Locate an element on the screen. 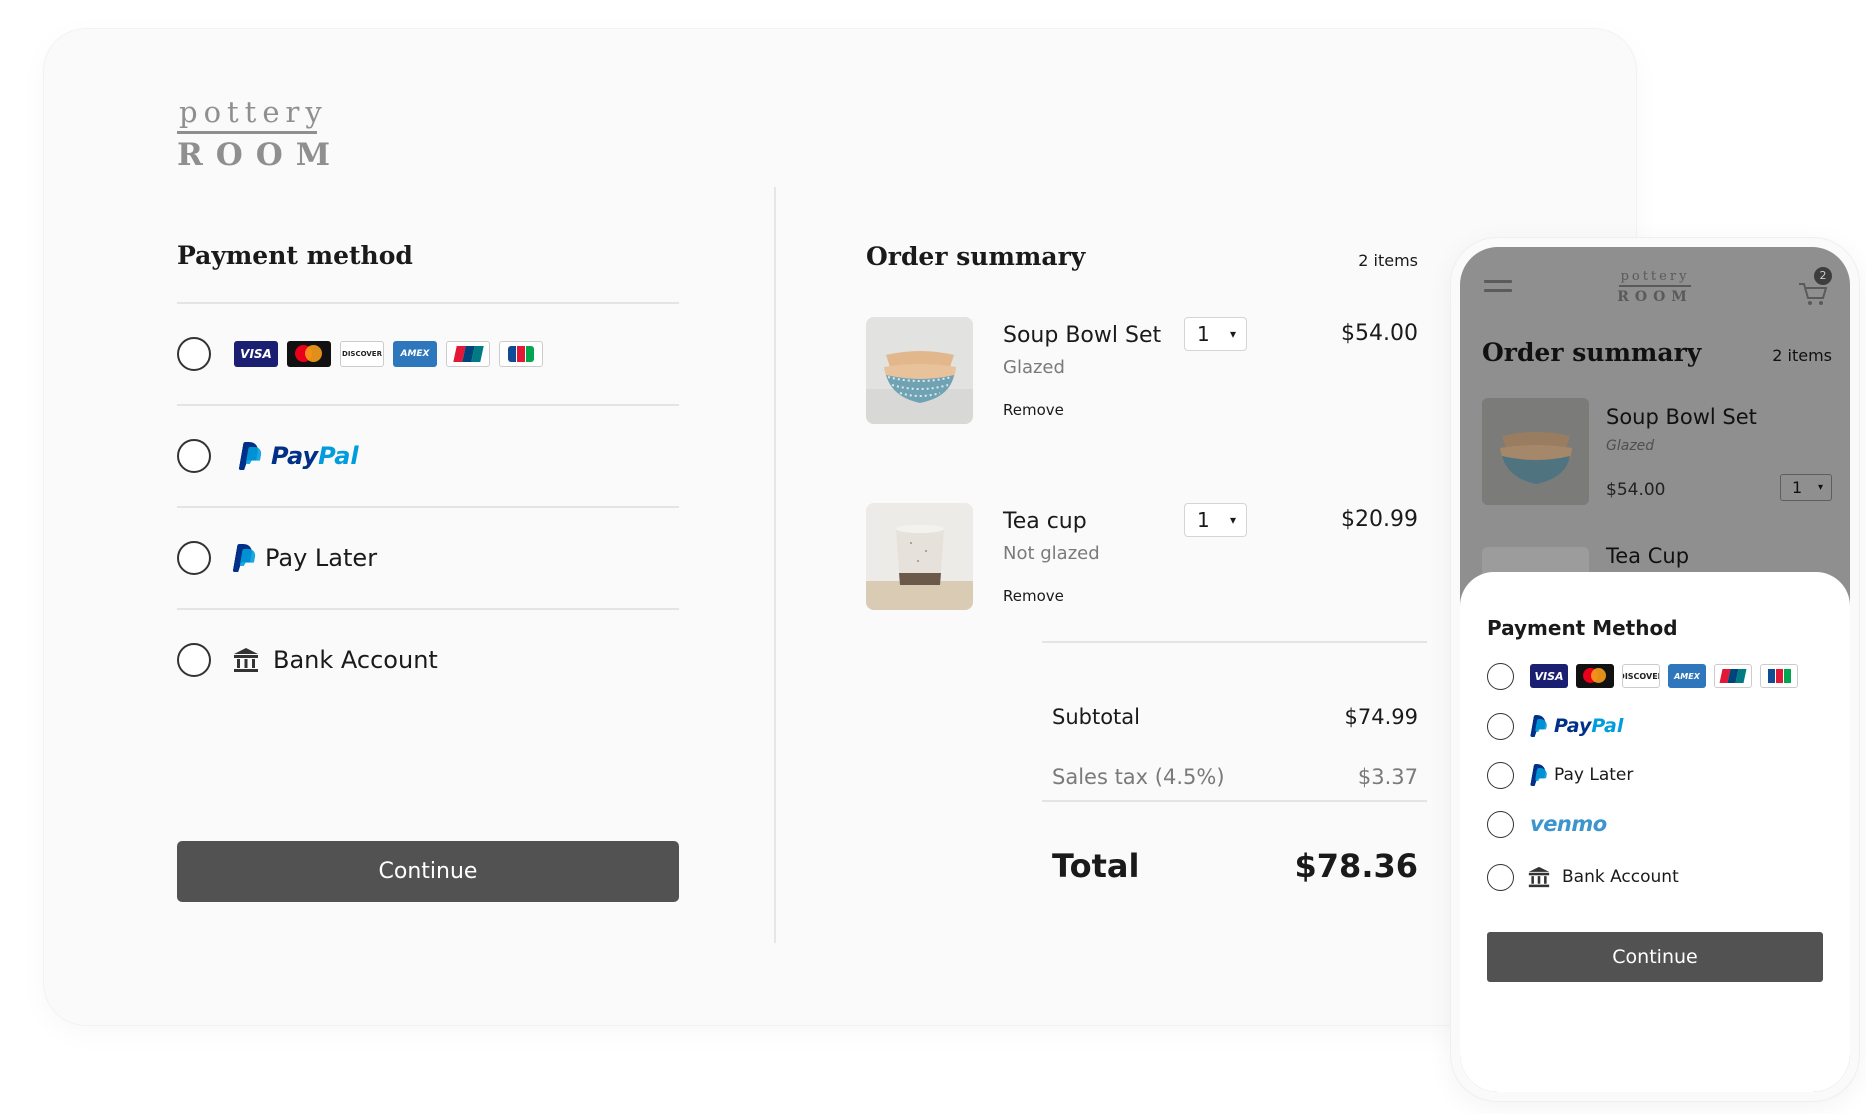 Image resolution: width=1866 pixels, height=1114 pixels. paypal-word-pal: Pal is located at coordinates (338, 456).